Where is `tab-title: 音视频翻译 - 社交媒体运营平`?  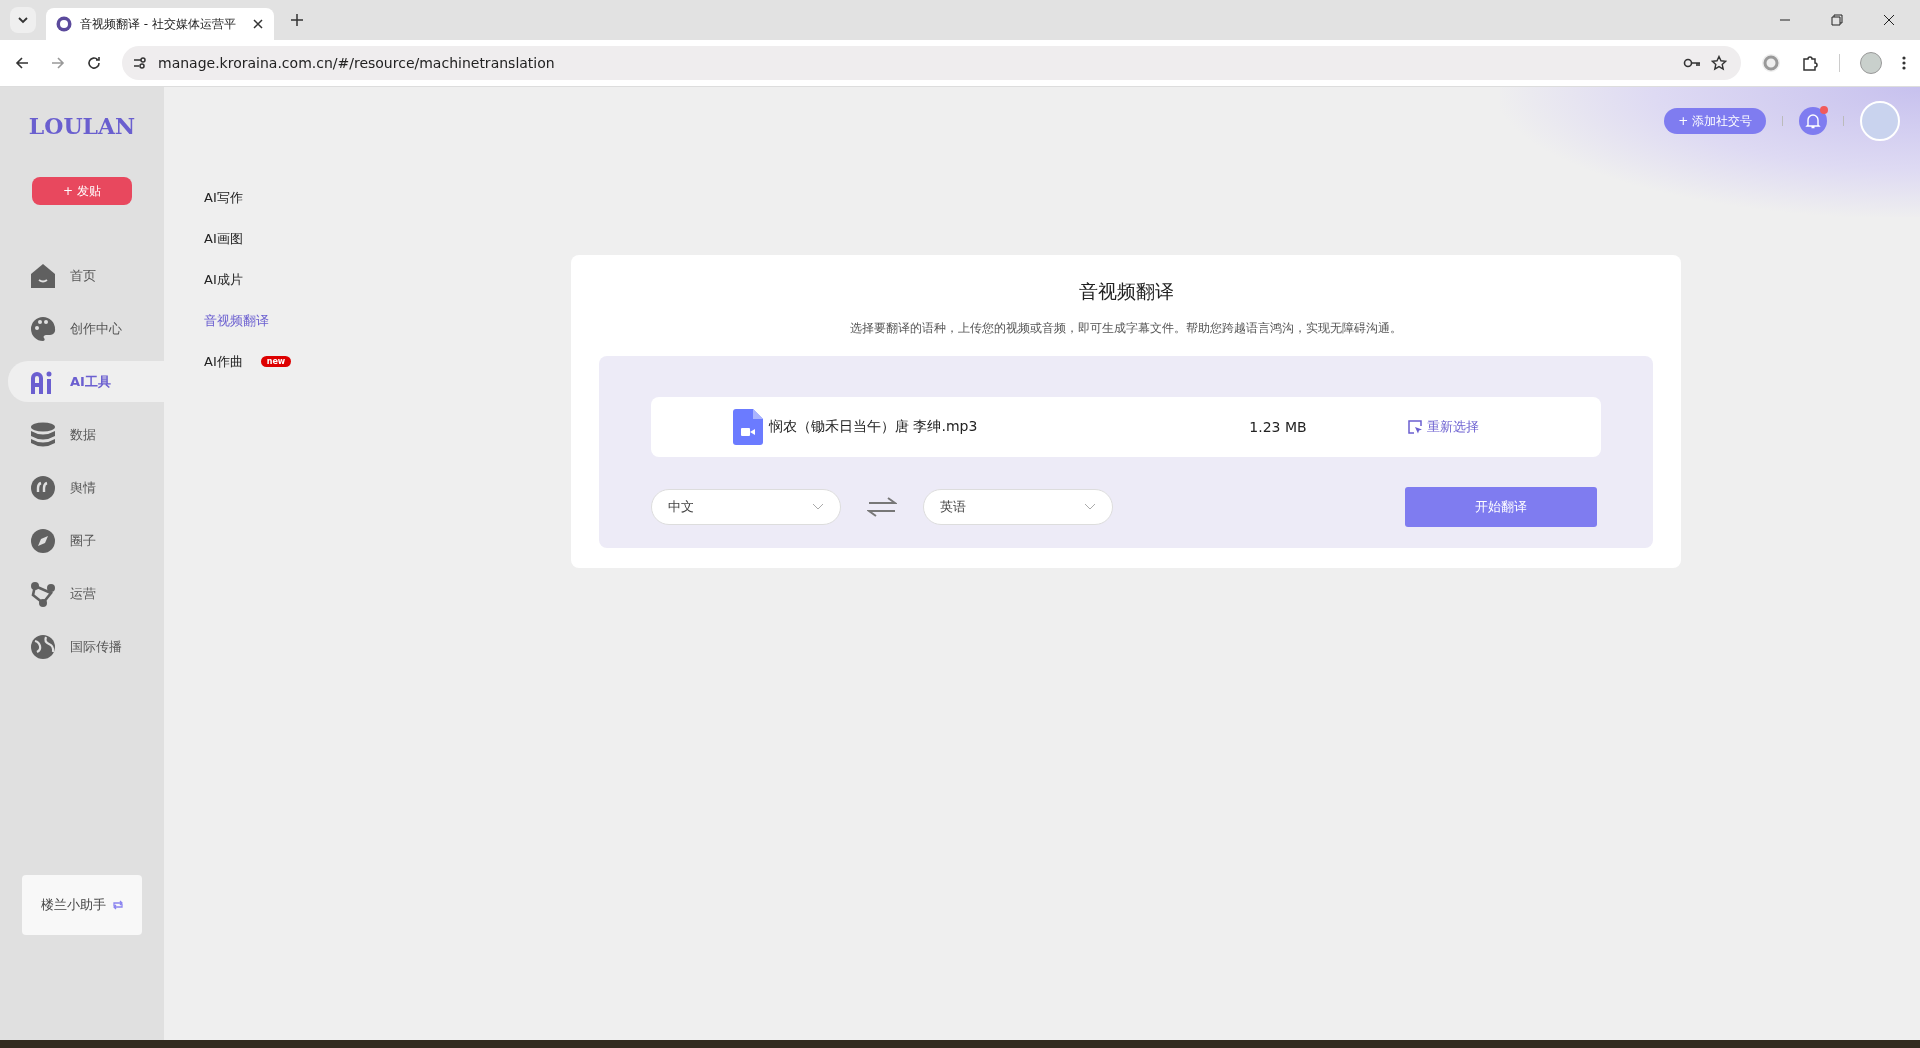
tab-title: 音视频翻译 - 社交媒体运营平 is located at coordinates (158, 24).